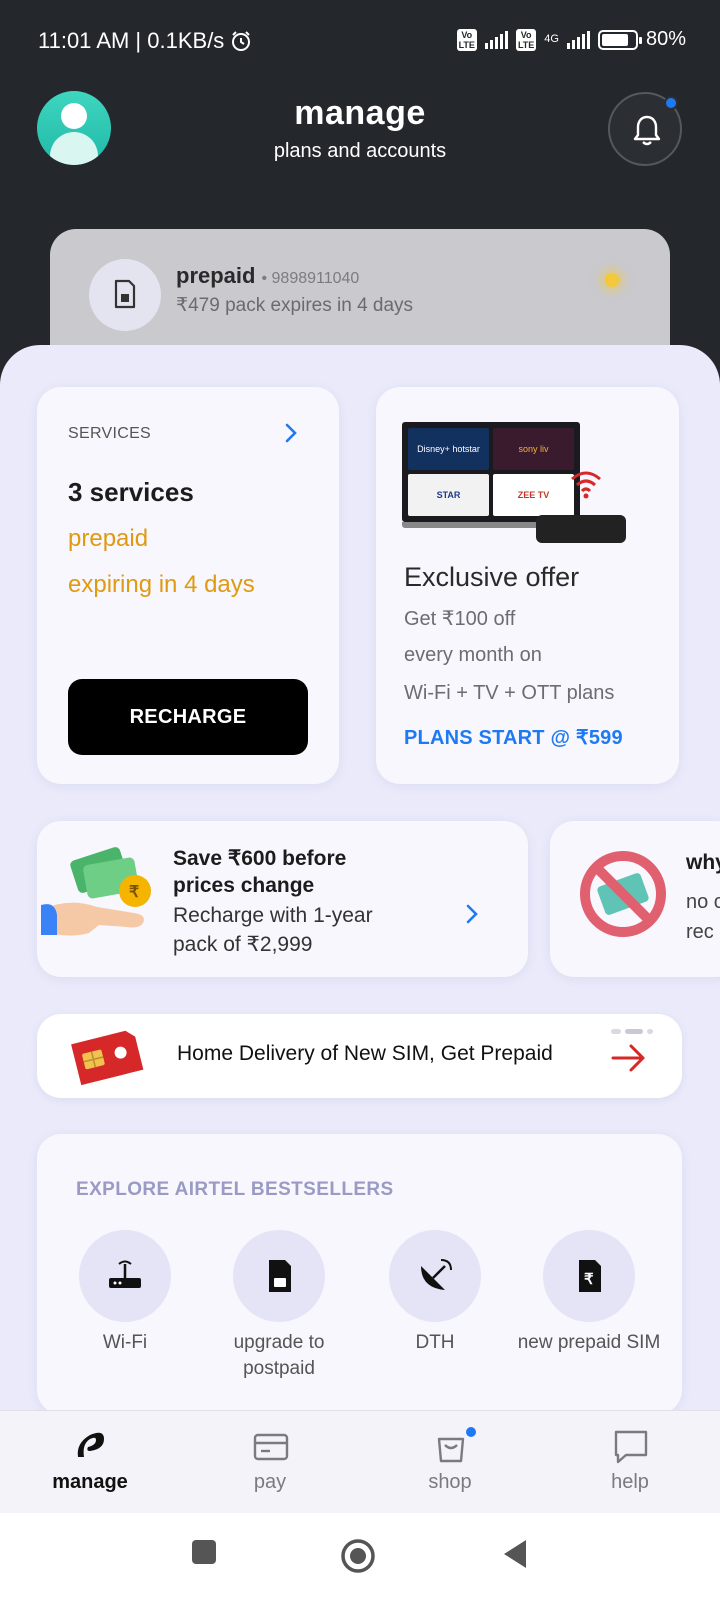 Image resolution: width=720 pixels, height=1600 pixels. Describe the element at coordinates (589, 1342) in the screenshot. I see `explore-label: new prepaid SIM` at that location.